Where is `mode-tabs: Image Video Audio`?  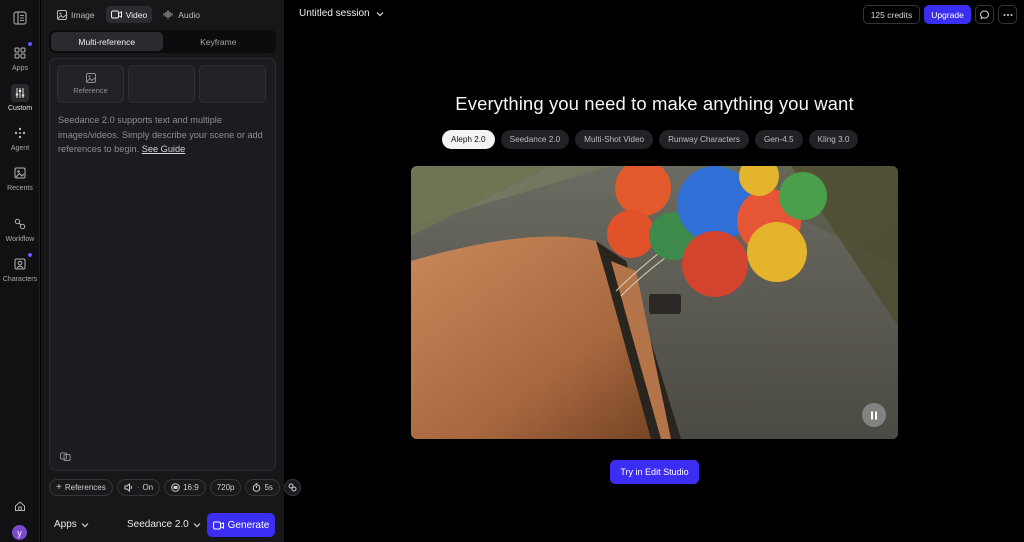 mode-tabs: Image Video Audio is located at coordinates (128, 14).